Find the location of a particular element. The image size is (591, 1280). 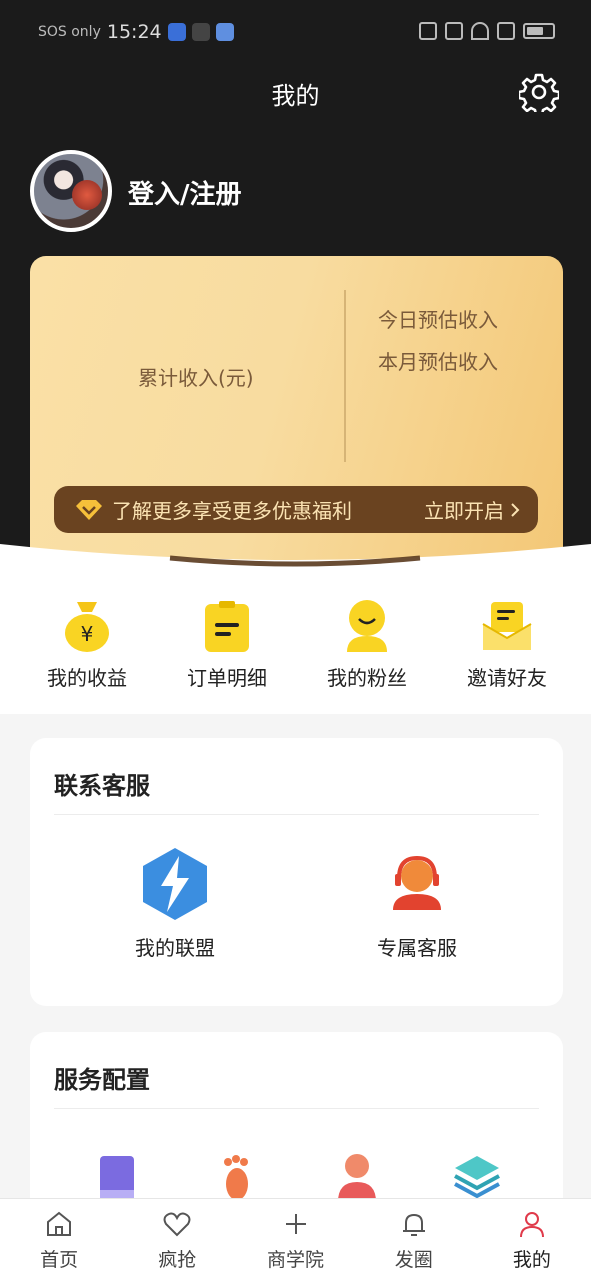

quick-action-label: 邀请好友 is located at coordinates (507, 678).